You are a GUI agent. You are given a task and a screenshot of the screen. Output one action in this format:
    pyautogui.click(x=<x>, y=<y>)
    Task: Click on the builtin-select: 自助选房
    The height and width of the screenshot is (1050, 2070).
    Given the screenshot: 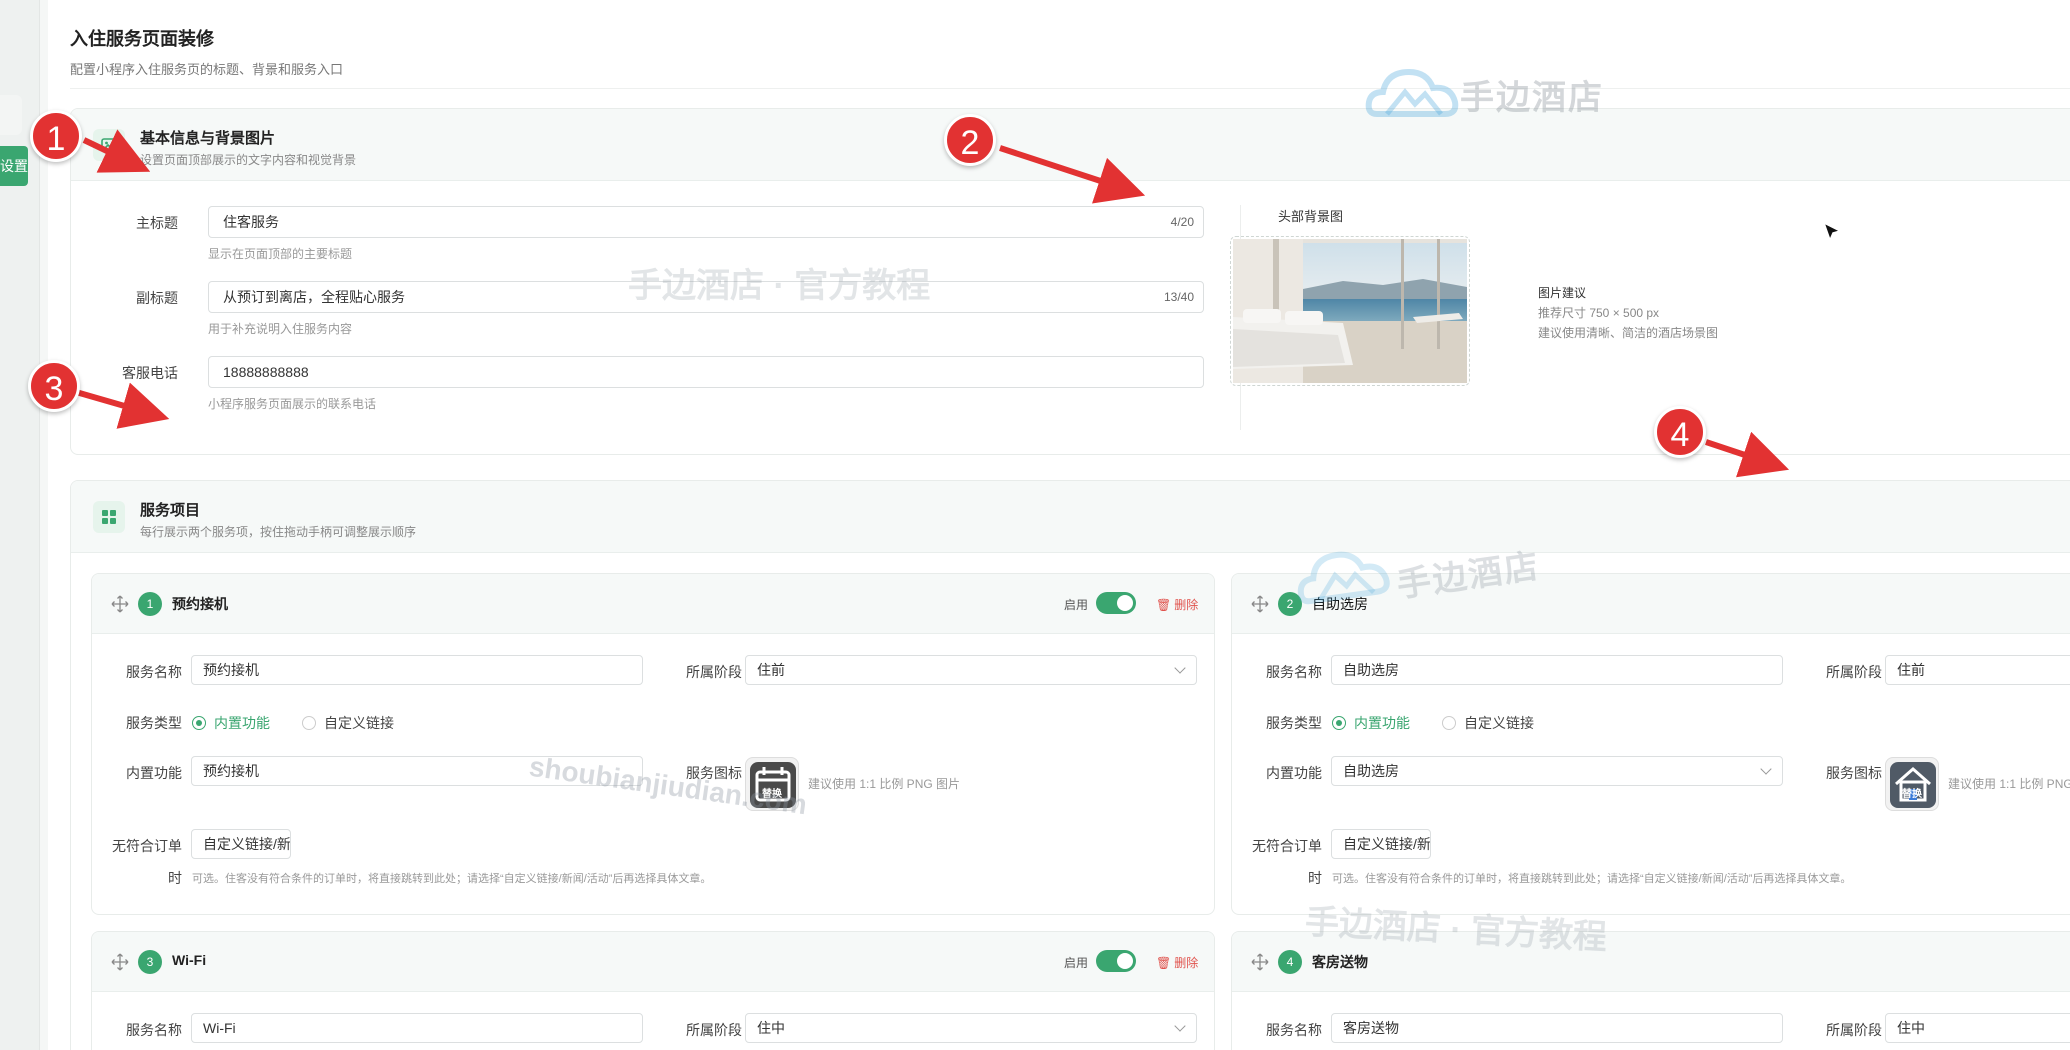 What is the action you would take?
    pyautogui.click(x=1557, y=771)
    